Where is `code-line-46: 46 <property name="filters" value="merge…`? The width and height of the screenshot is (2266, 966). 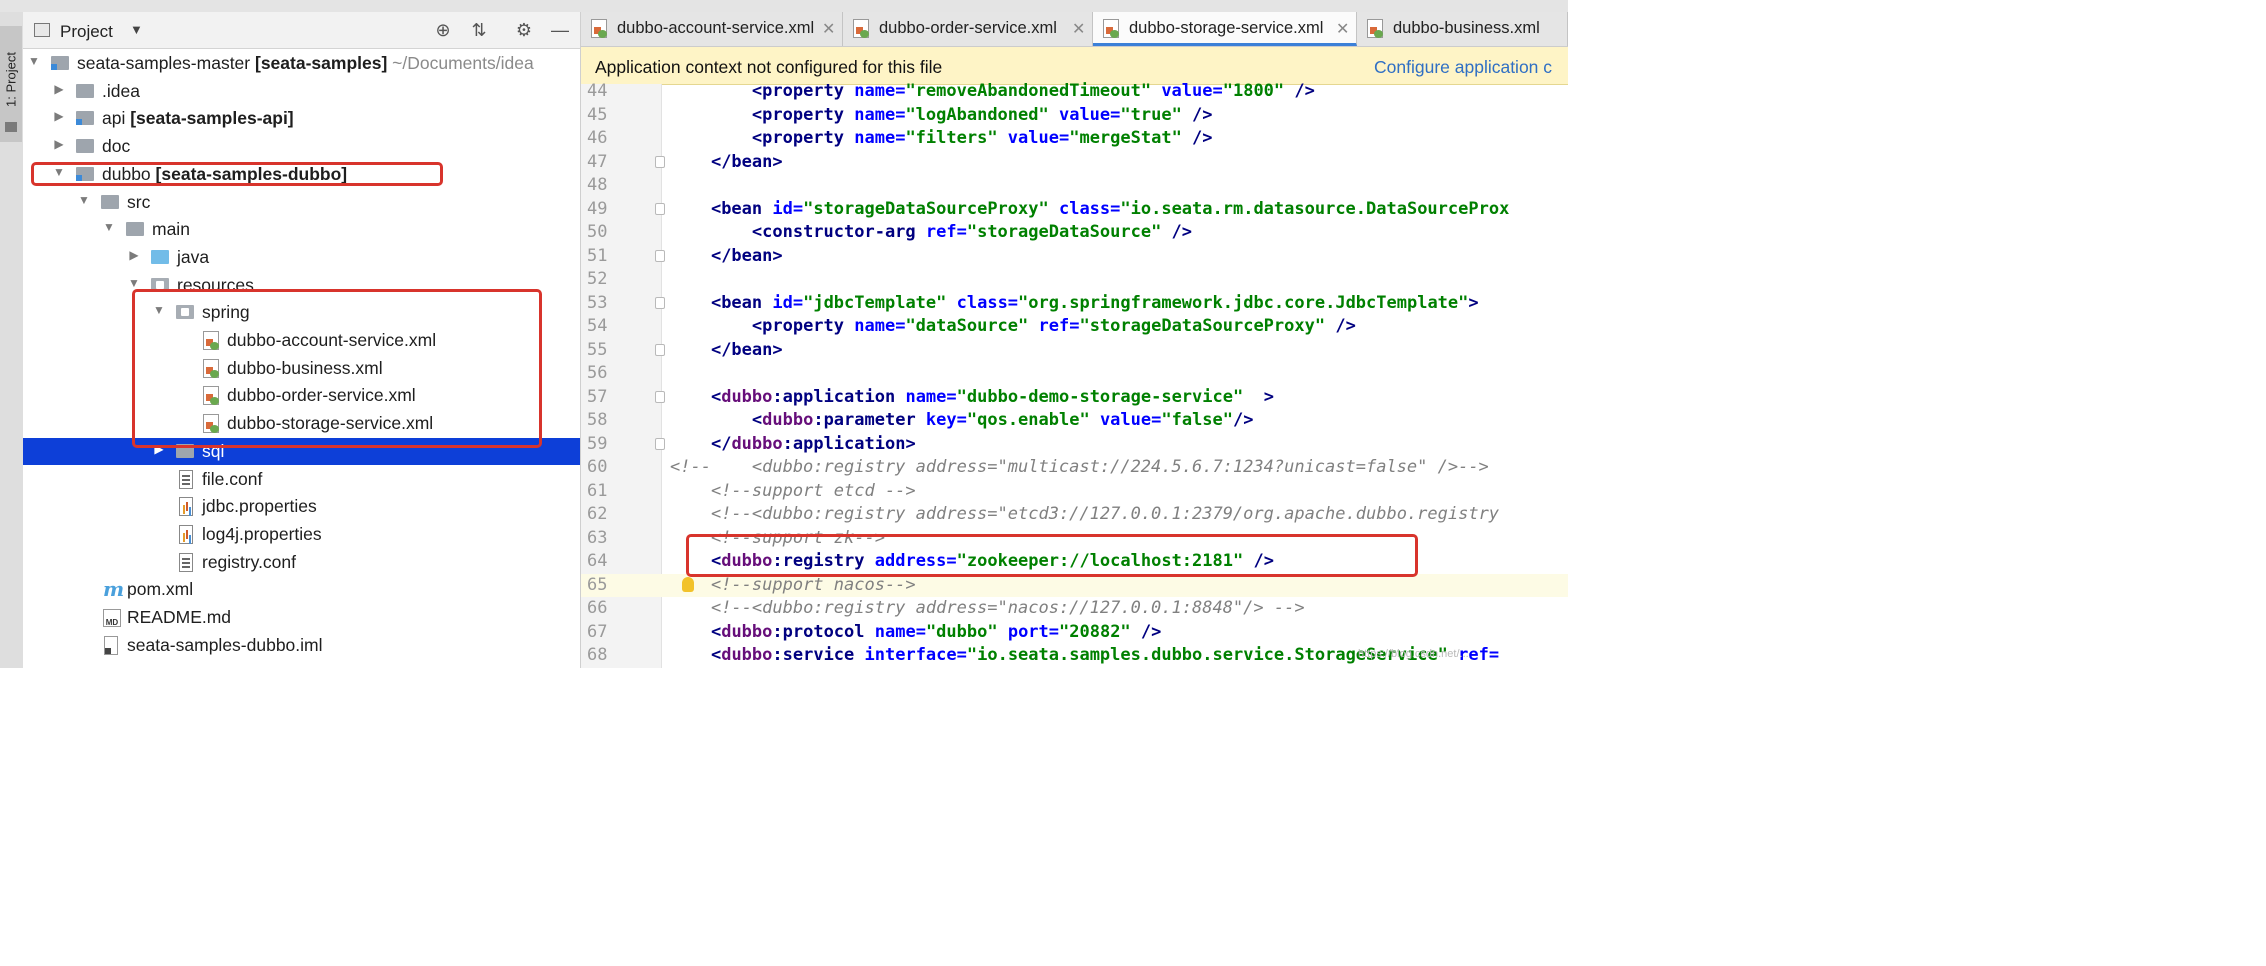
code-line-46: 46 <property name="filters" value="merge… is located at coordinates (1074, 139).